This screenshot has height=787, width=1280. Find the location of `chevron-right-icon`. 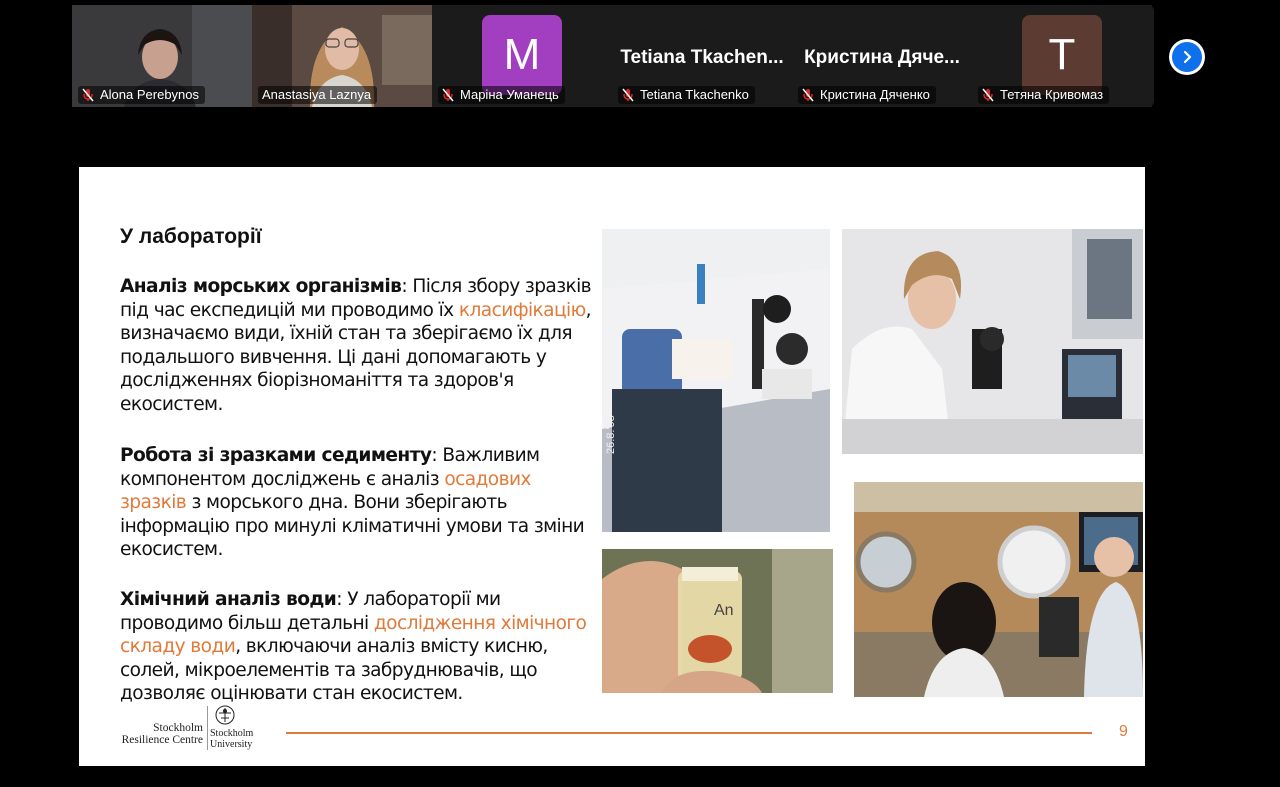

chevron-right-icon is located at coordinates (1187, 57).